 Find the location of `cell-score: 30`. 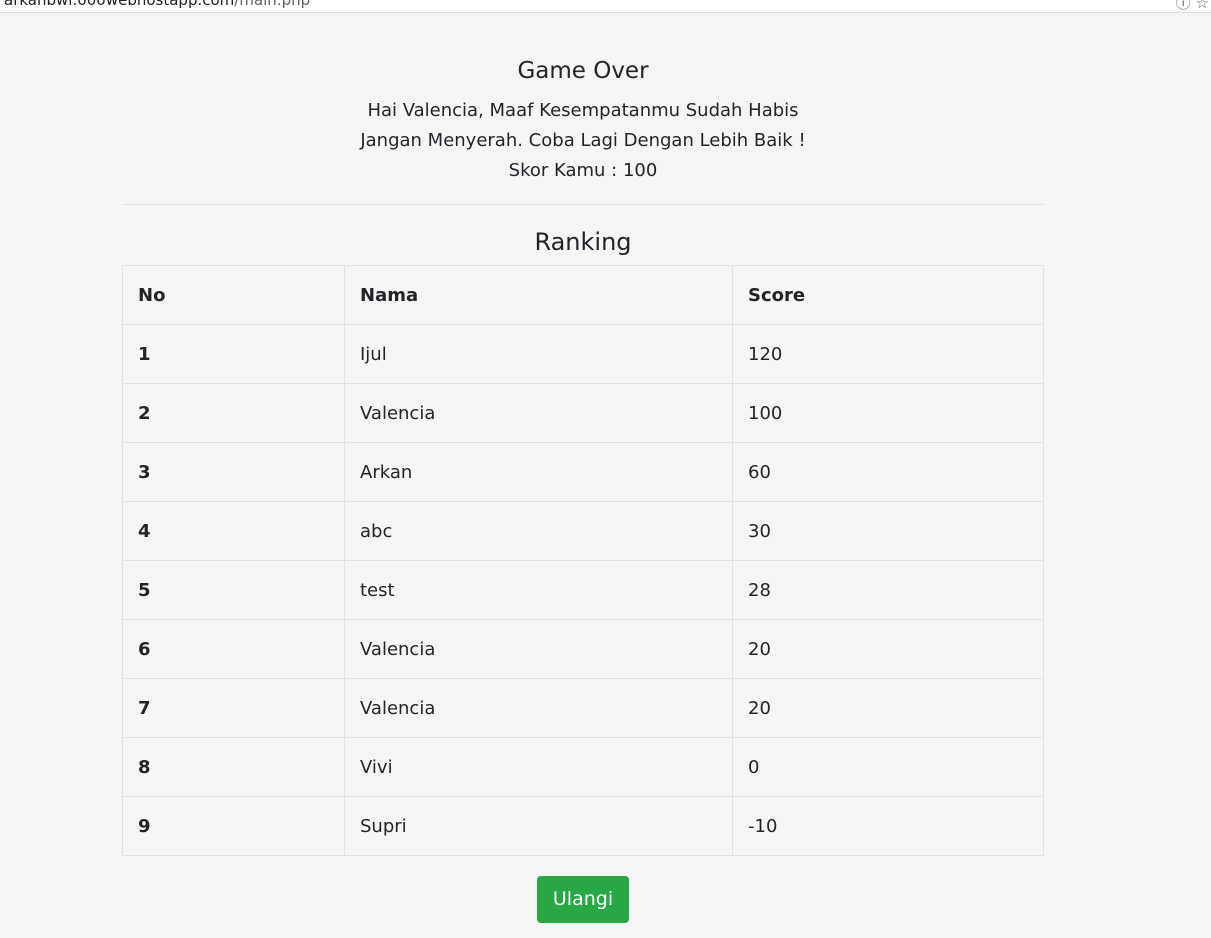

cell-score: 30 is located at coordinates (888, 531).